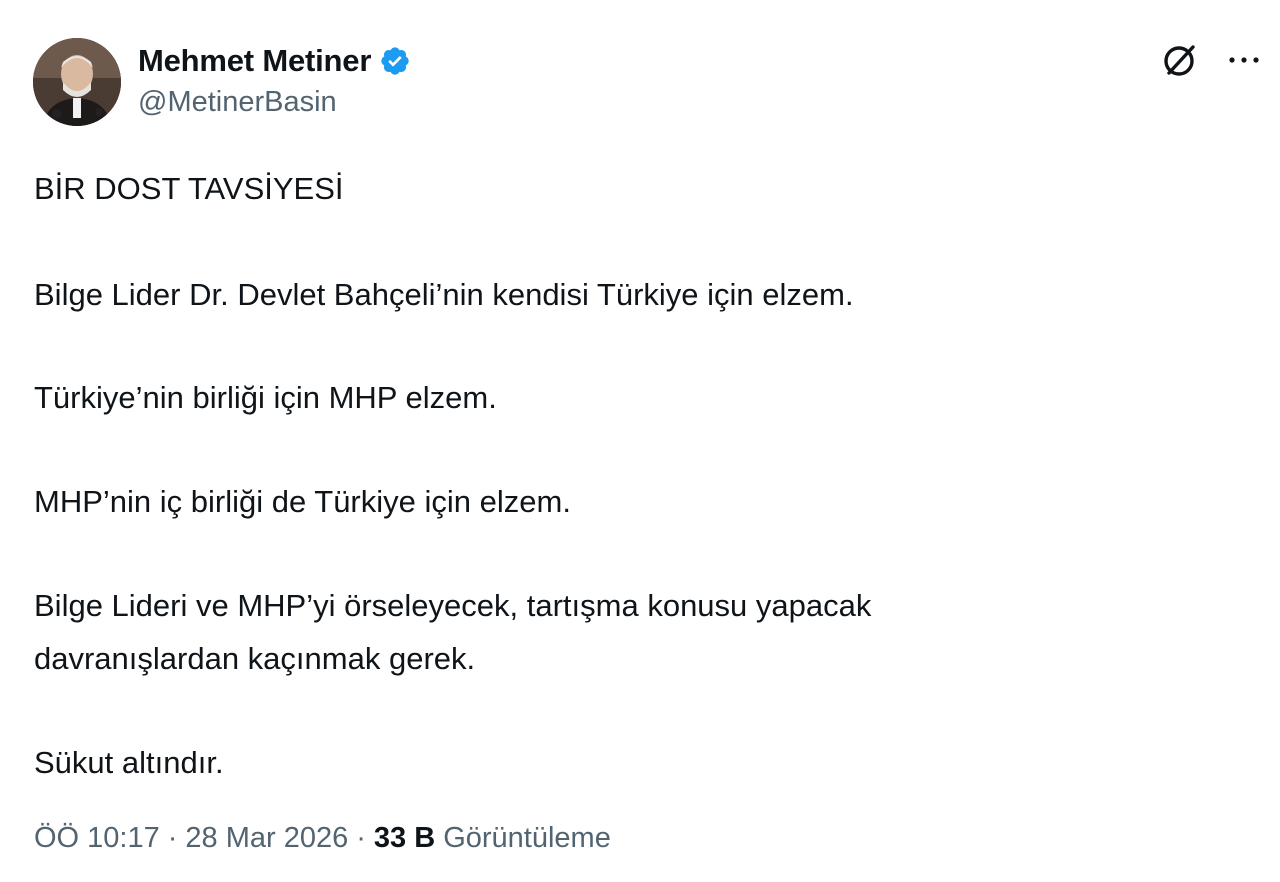 This screenshot has height=882, width=1280. What do you see at coordinates (97, 838) in the screenshot?
I see `tweet-time: ÖÖ 10:17` at bounding box center [97, 838].